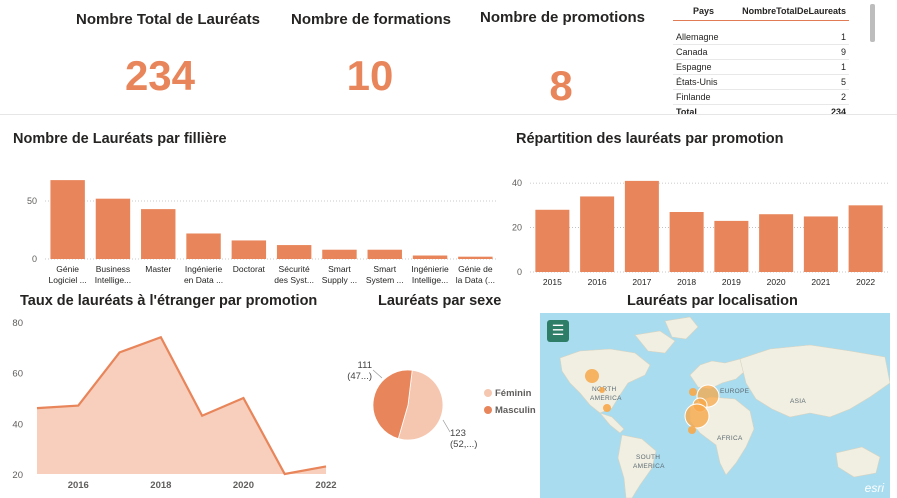 This screenshot has height=498, width=897. What do you see at coordinates (787, 52) in the screenshot?
I see `table-cell: 9` at bounding box center [787, 52].